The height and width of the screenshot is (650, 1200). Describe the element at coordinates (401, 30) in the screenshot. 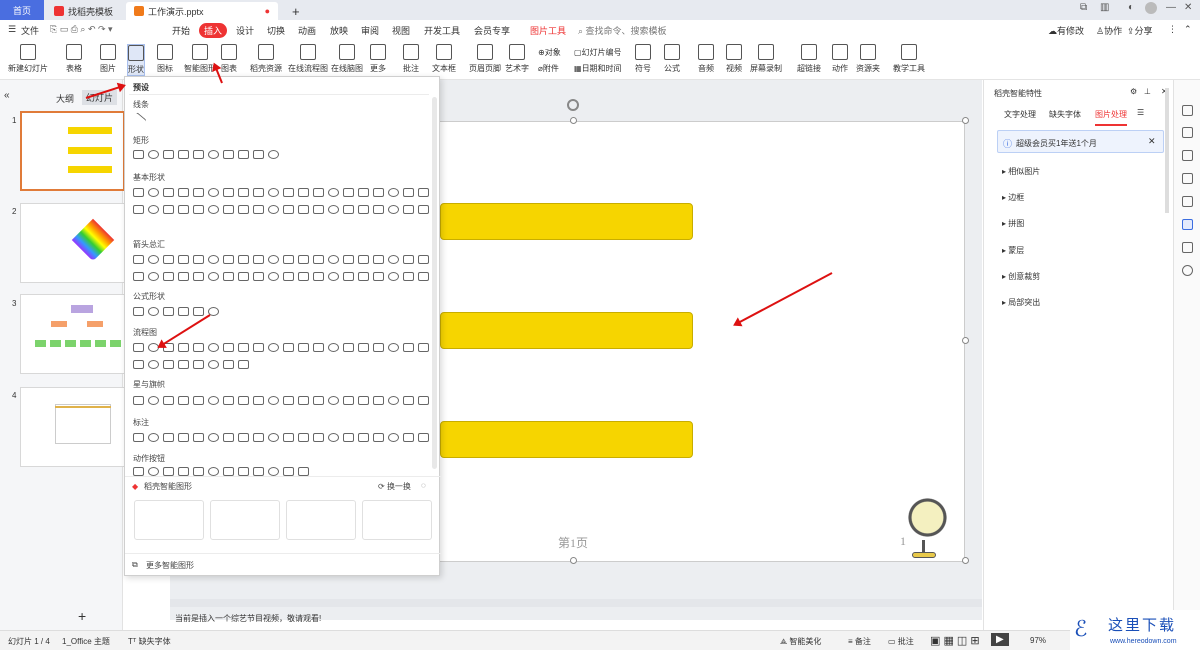

I see `menu-view: 视图` at that location.